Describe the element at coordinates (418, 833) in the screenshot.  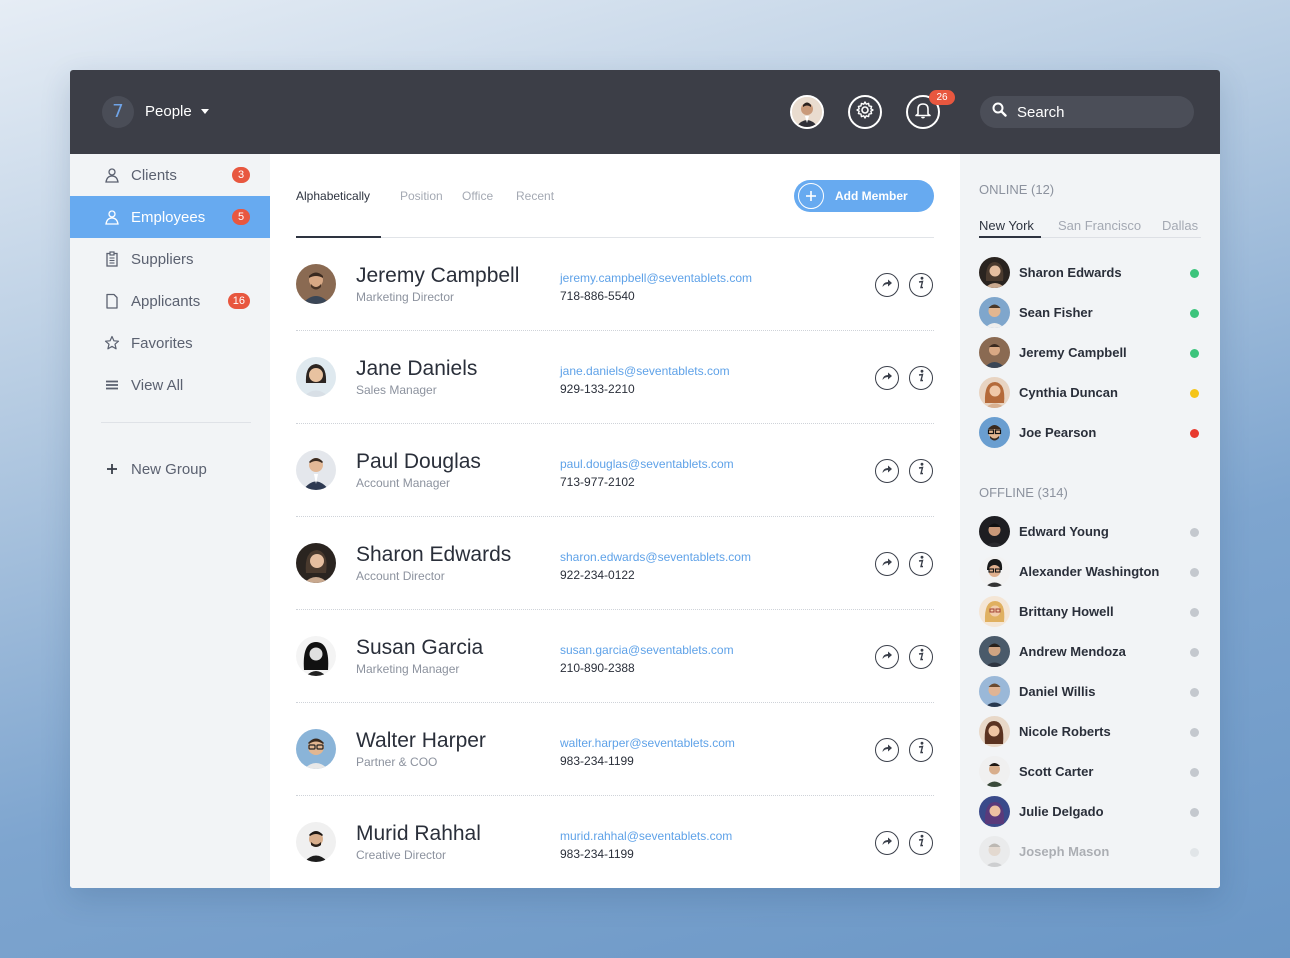
I see `member-name: Murid Rahhal` at that location.